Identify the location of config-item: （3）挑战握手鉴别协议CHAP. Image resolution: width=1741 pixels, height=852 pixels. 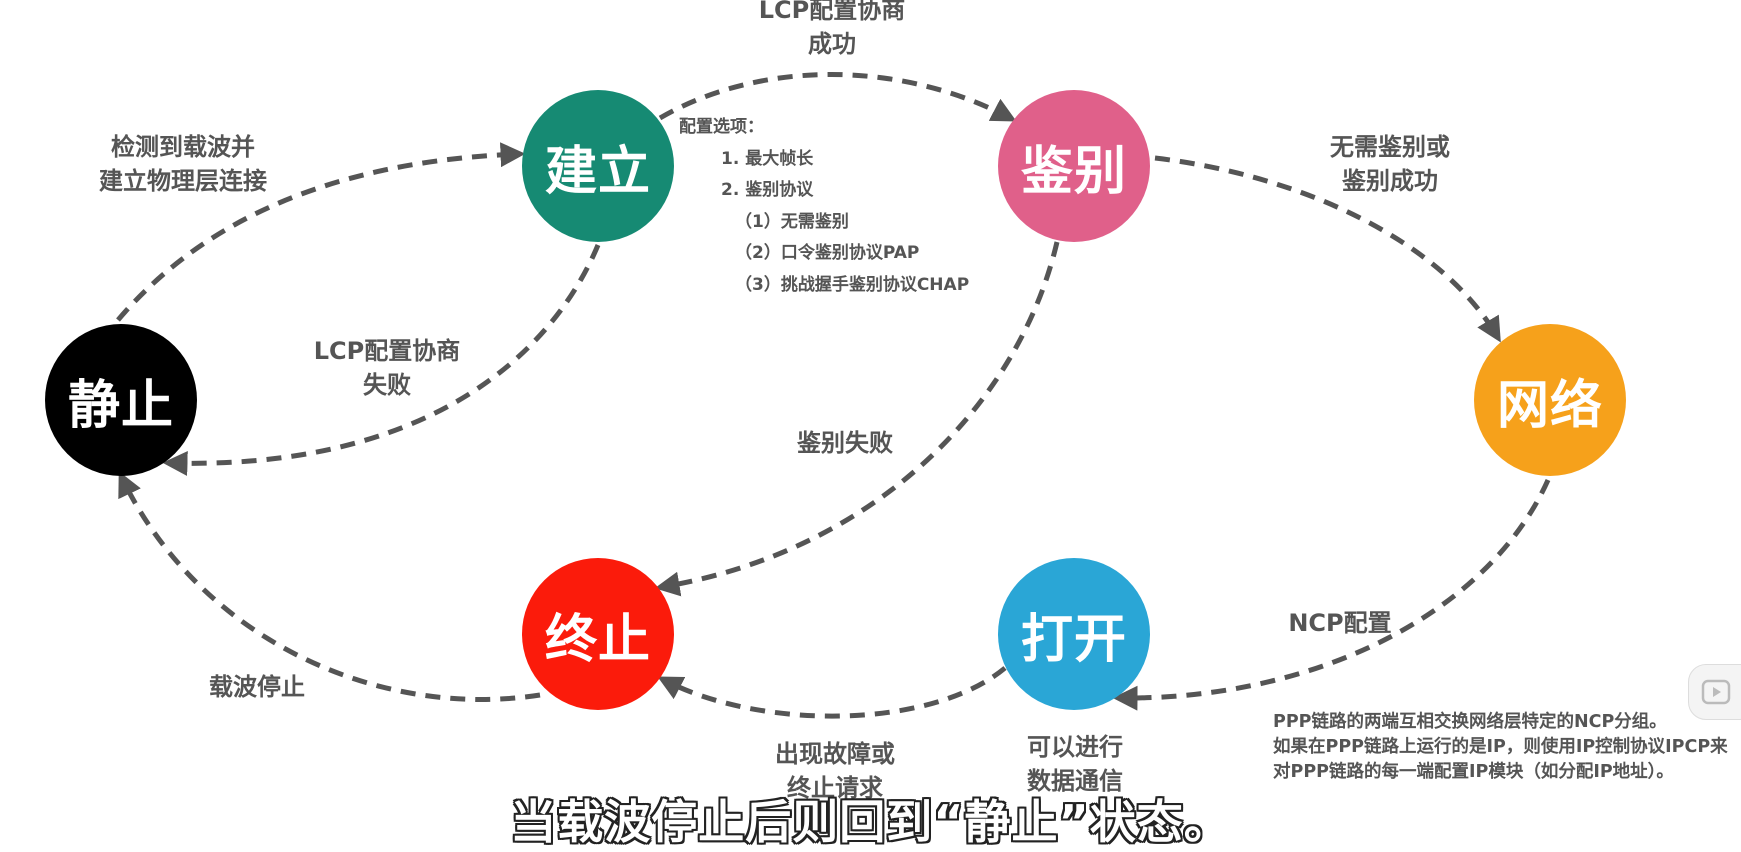
(852, 284).